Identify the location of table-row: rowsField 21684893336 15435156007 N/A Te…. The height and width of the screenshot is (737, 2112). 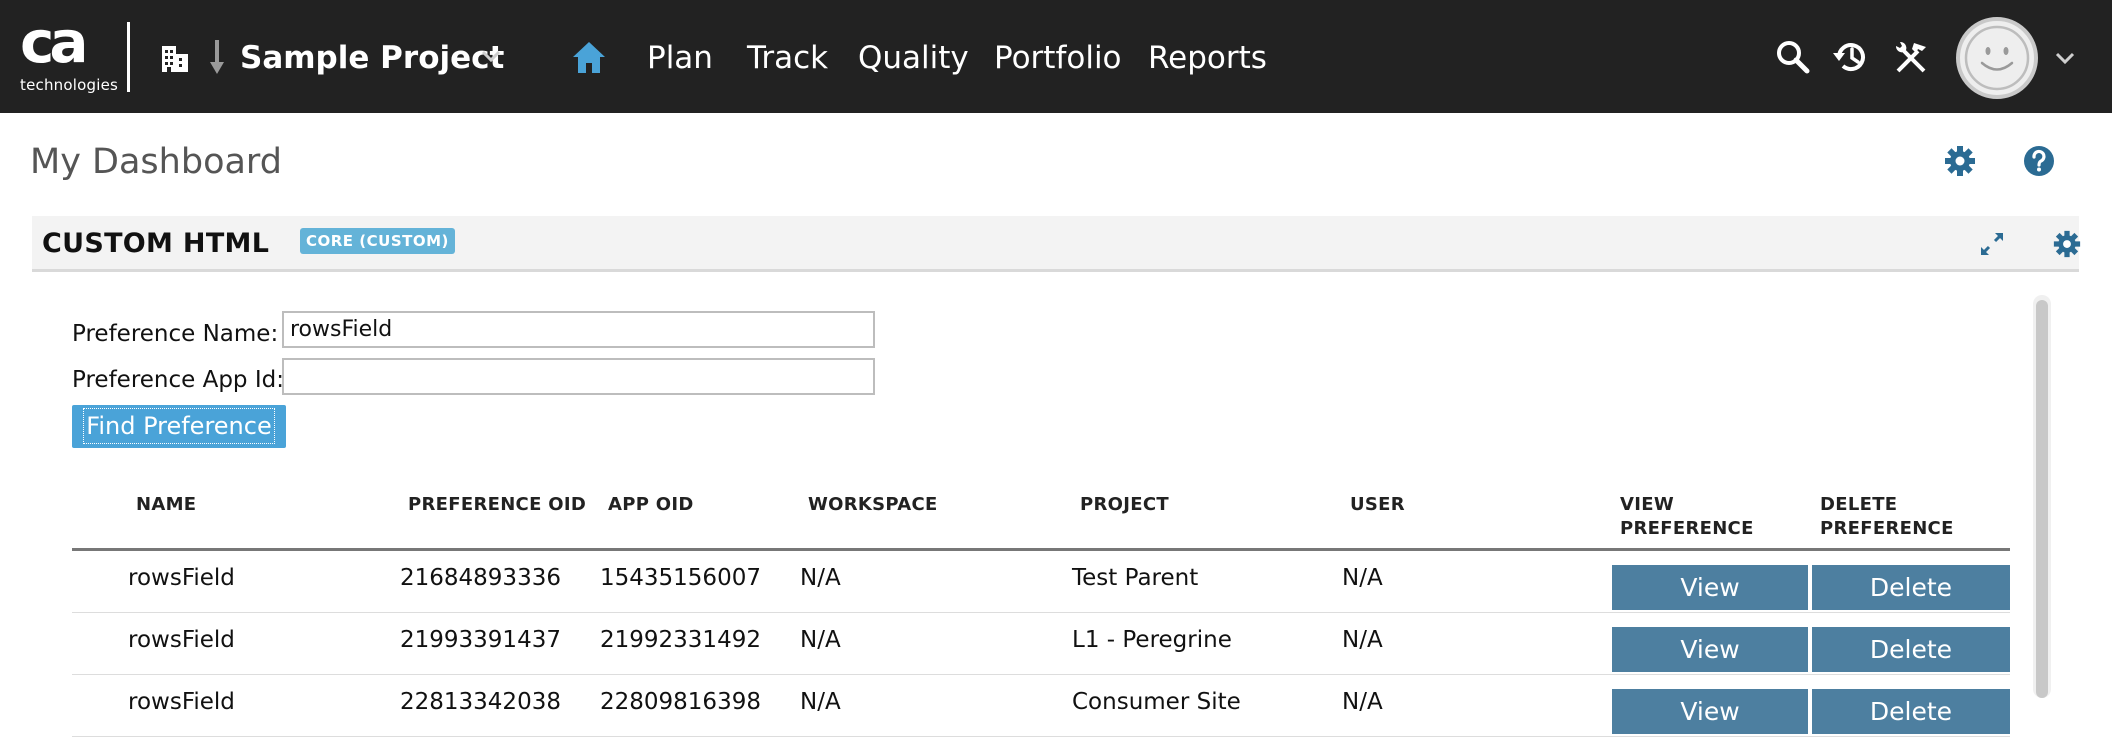
(1041, 582).